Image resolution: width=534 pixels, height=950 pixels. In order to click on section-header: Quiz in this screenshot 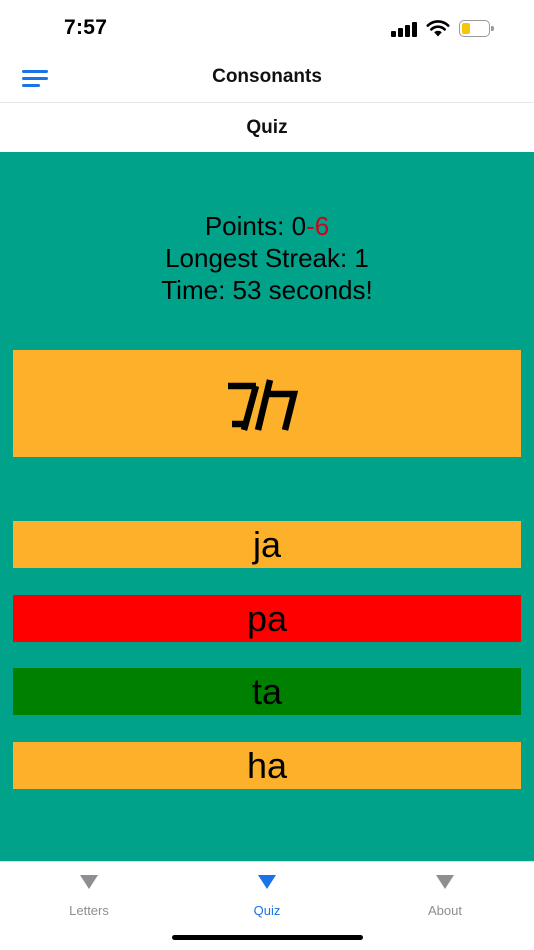, I will do `click(267, 127)`.